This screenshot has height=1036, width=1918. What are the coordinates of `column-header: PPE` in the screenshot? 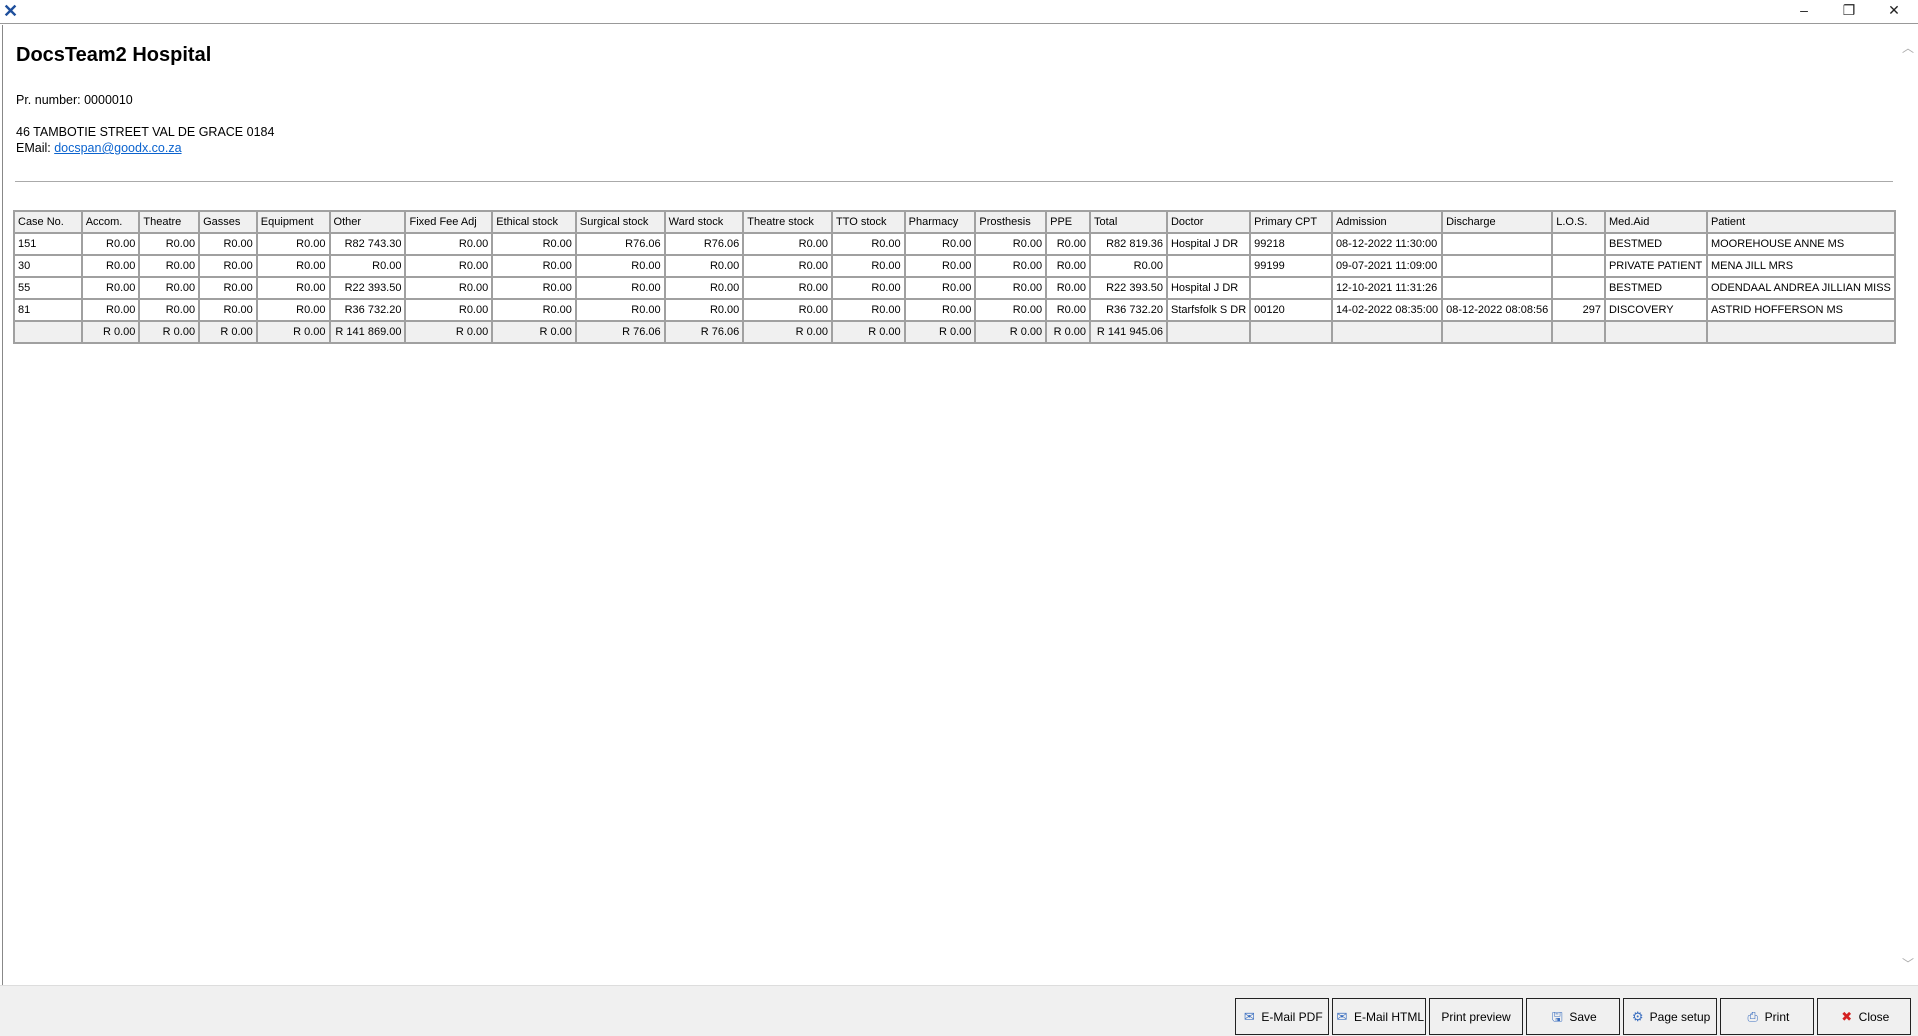 It's located at (1068, 222).